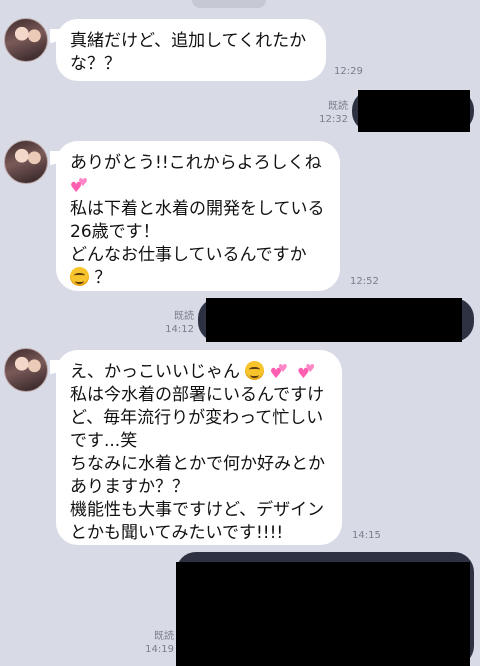  Describe the element at coordinates (177, 323) in the screenshot. I see `read-receipt: 既読 14:12` at that location.